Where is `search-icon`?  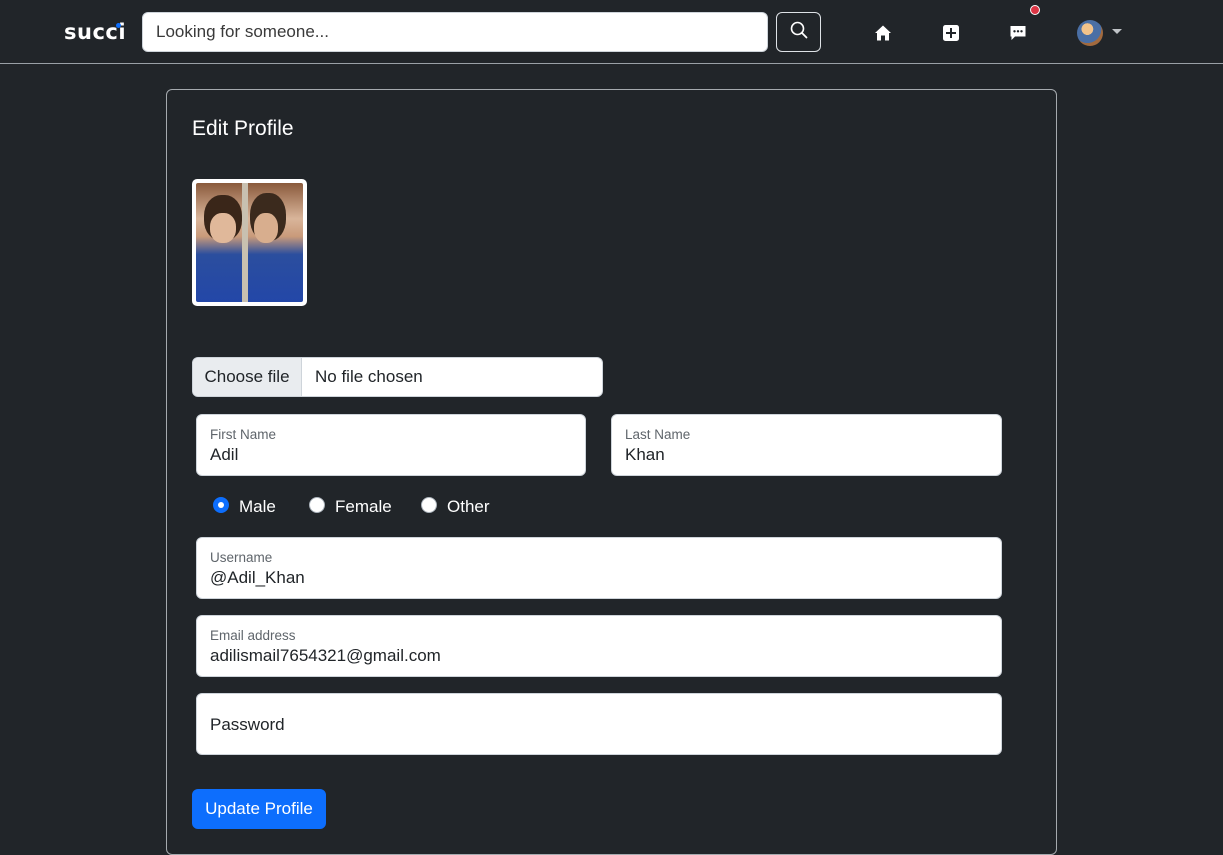 search-icon is located at coordinates (799, 32).